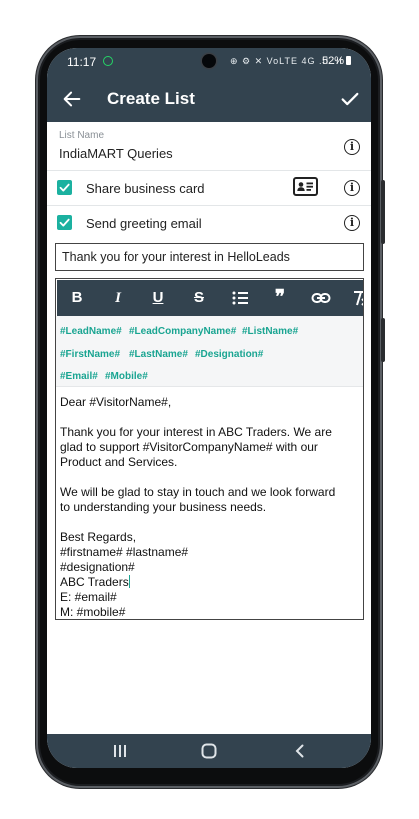 Image resolution: width=419 pixels, height=819 pixels. Describe the element at coordinates (98, 537) in the screenshot. I see `body-line: Best Regards,` at that location.